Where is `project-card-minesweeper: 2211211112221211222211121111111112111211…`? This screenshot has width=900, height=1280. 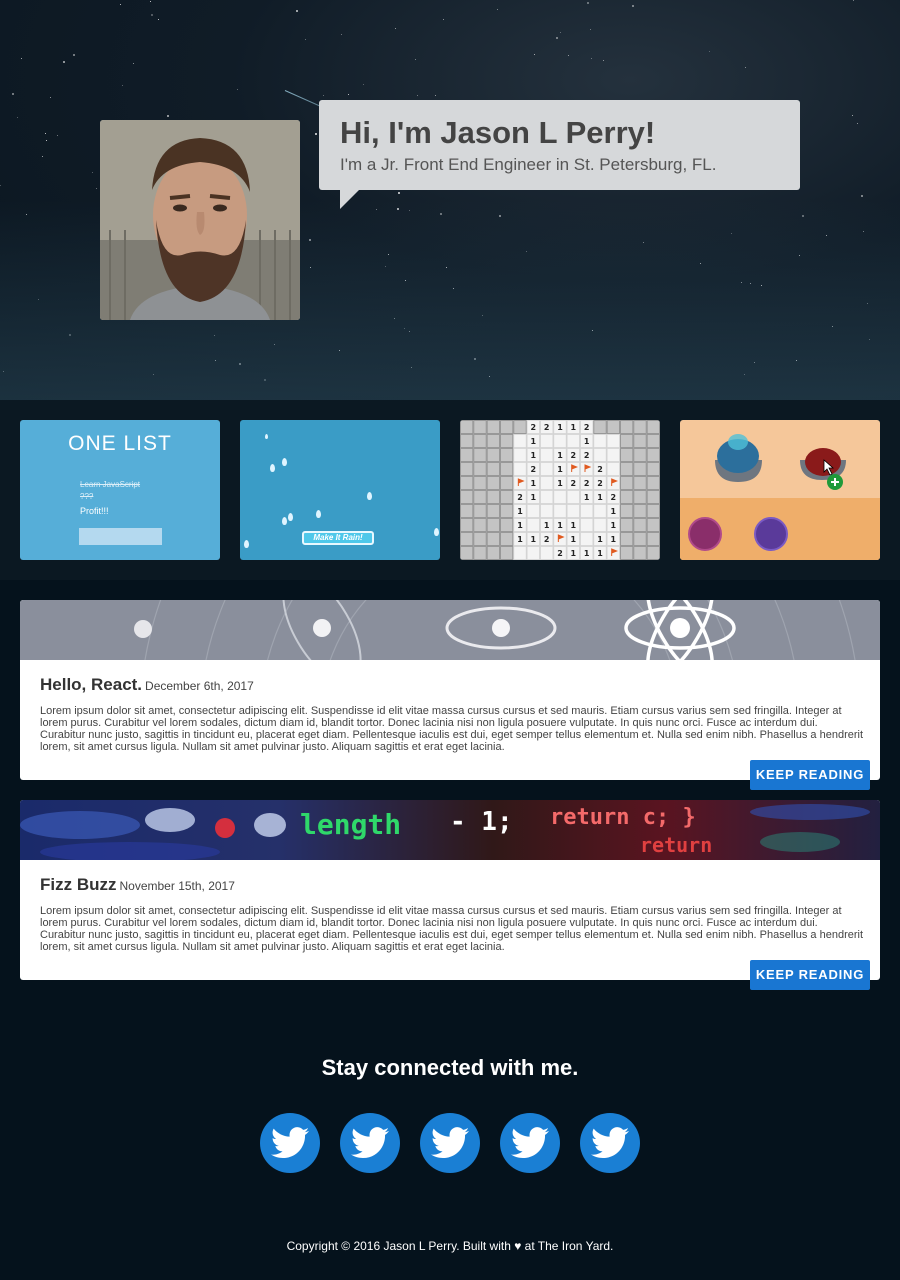
project-card-minesweeper: 2211211112221211222211121111111112111211… is located at coordinates (560, 490).